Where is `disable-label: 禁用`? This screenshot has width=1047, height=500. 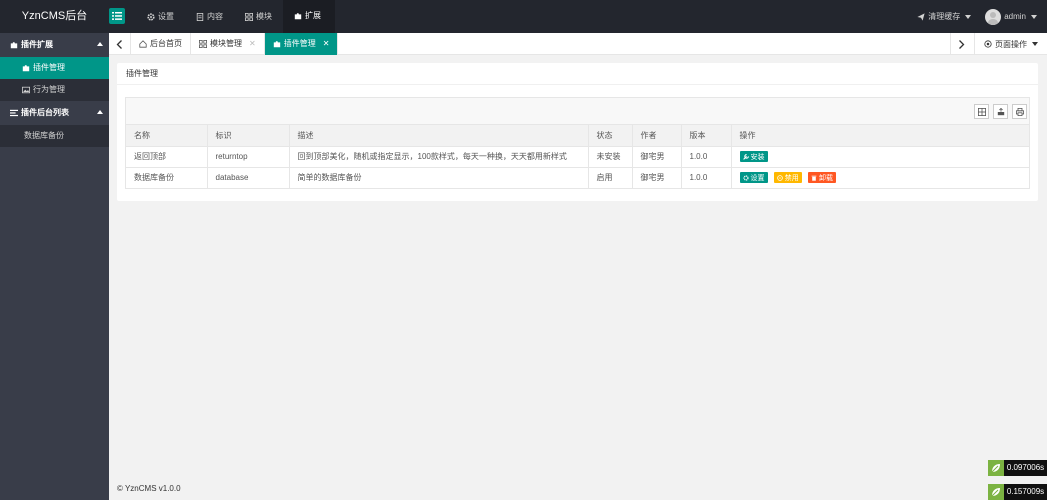 disable-label: 禁用 is located at coordinates (791, 178).